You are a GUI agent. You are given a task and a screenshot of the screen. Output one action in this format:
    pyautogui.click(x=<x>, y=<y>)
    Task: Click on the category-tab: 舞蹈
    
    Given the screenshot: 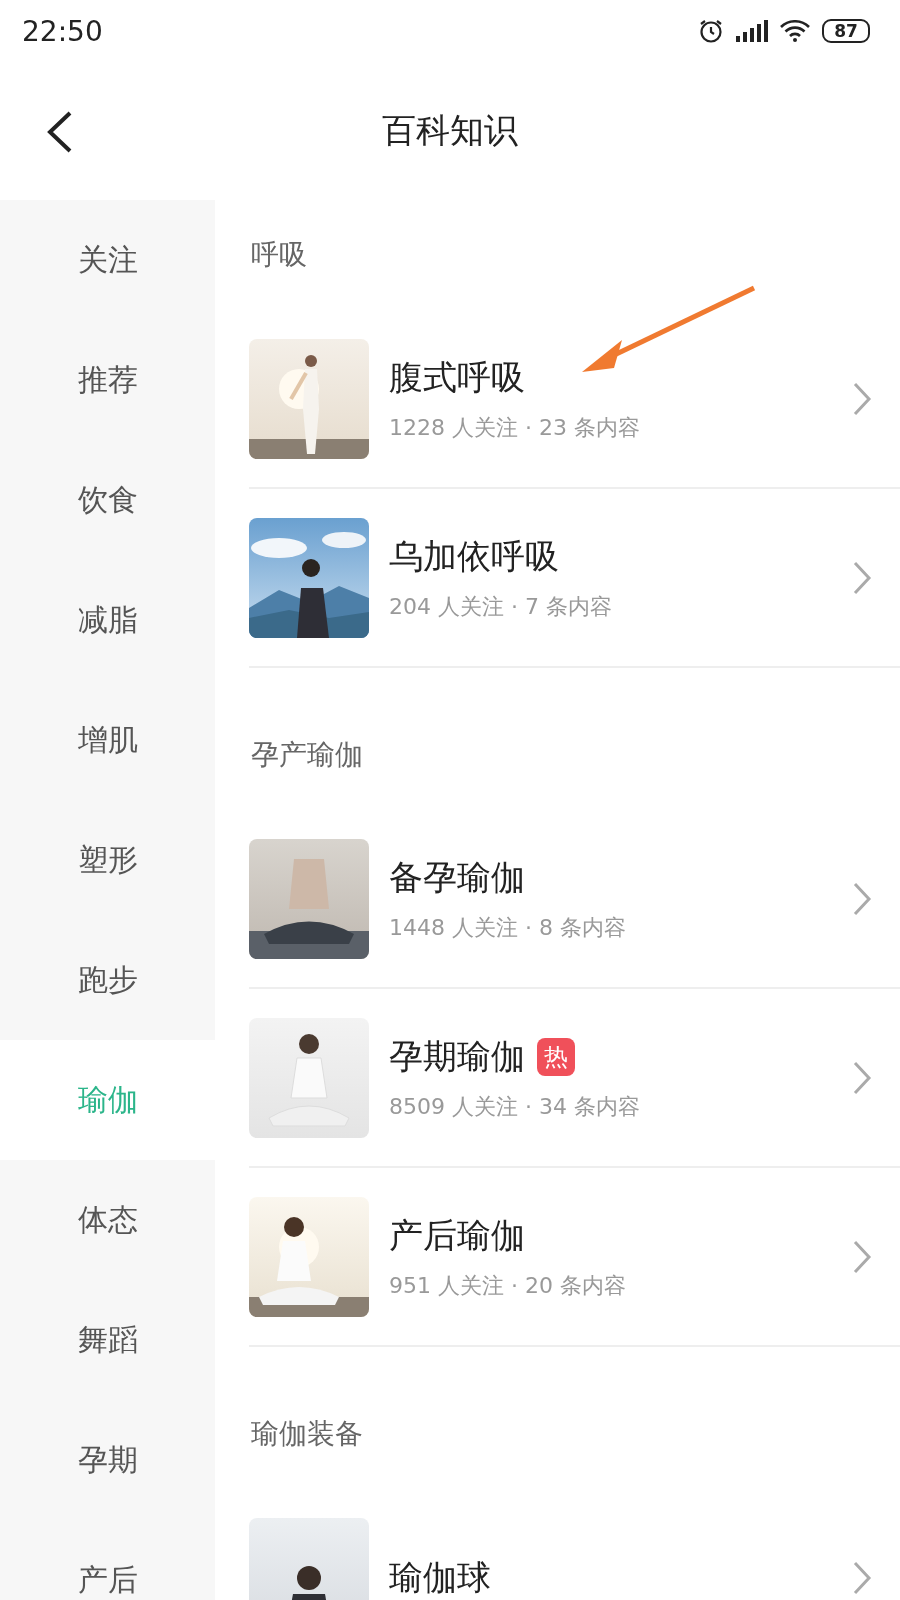 What is the action you would take?
    pyautogui.click(x=107, y=1340)
    